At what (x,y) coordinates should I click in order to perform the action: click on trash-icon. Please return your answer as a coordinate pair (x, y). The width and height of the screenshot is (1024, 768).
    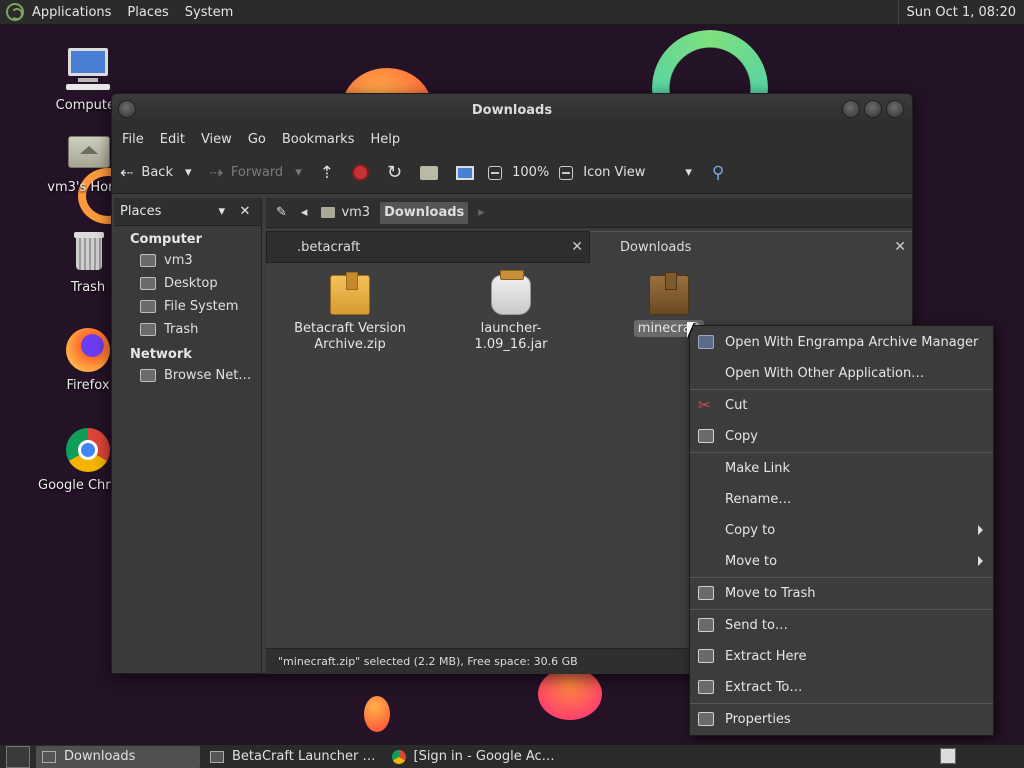
    Looking at the image, I should click on (88, 252).